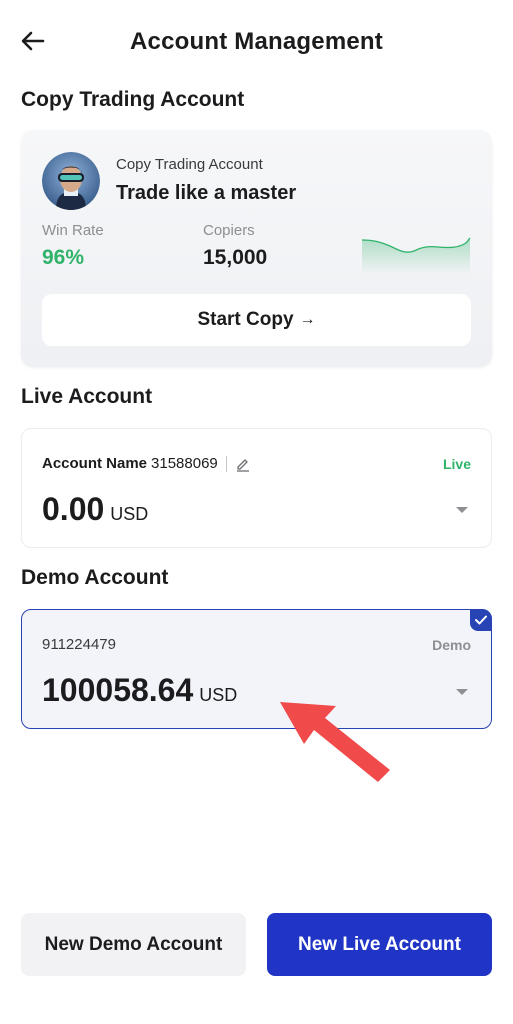 This screenshot has width=513, height=1024. Describe the element at coordinates (256, 488) in the screenshot. I see `live-account-card: Account Name 31588069 Live 0.00 USD` at that location.